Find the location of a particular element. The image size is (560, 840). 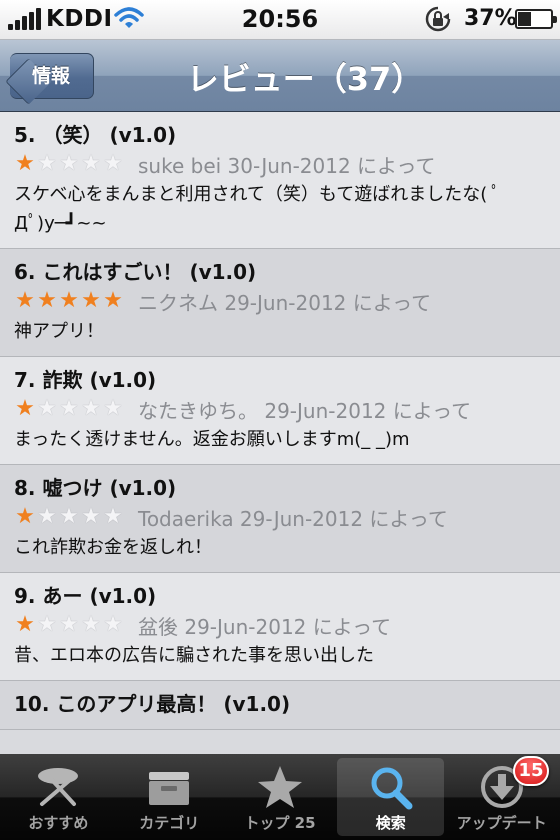

star-icon is located at coordinates (279, 787).